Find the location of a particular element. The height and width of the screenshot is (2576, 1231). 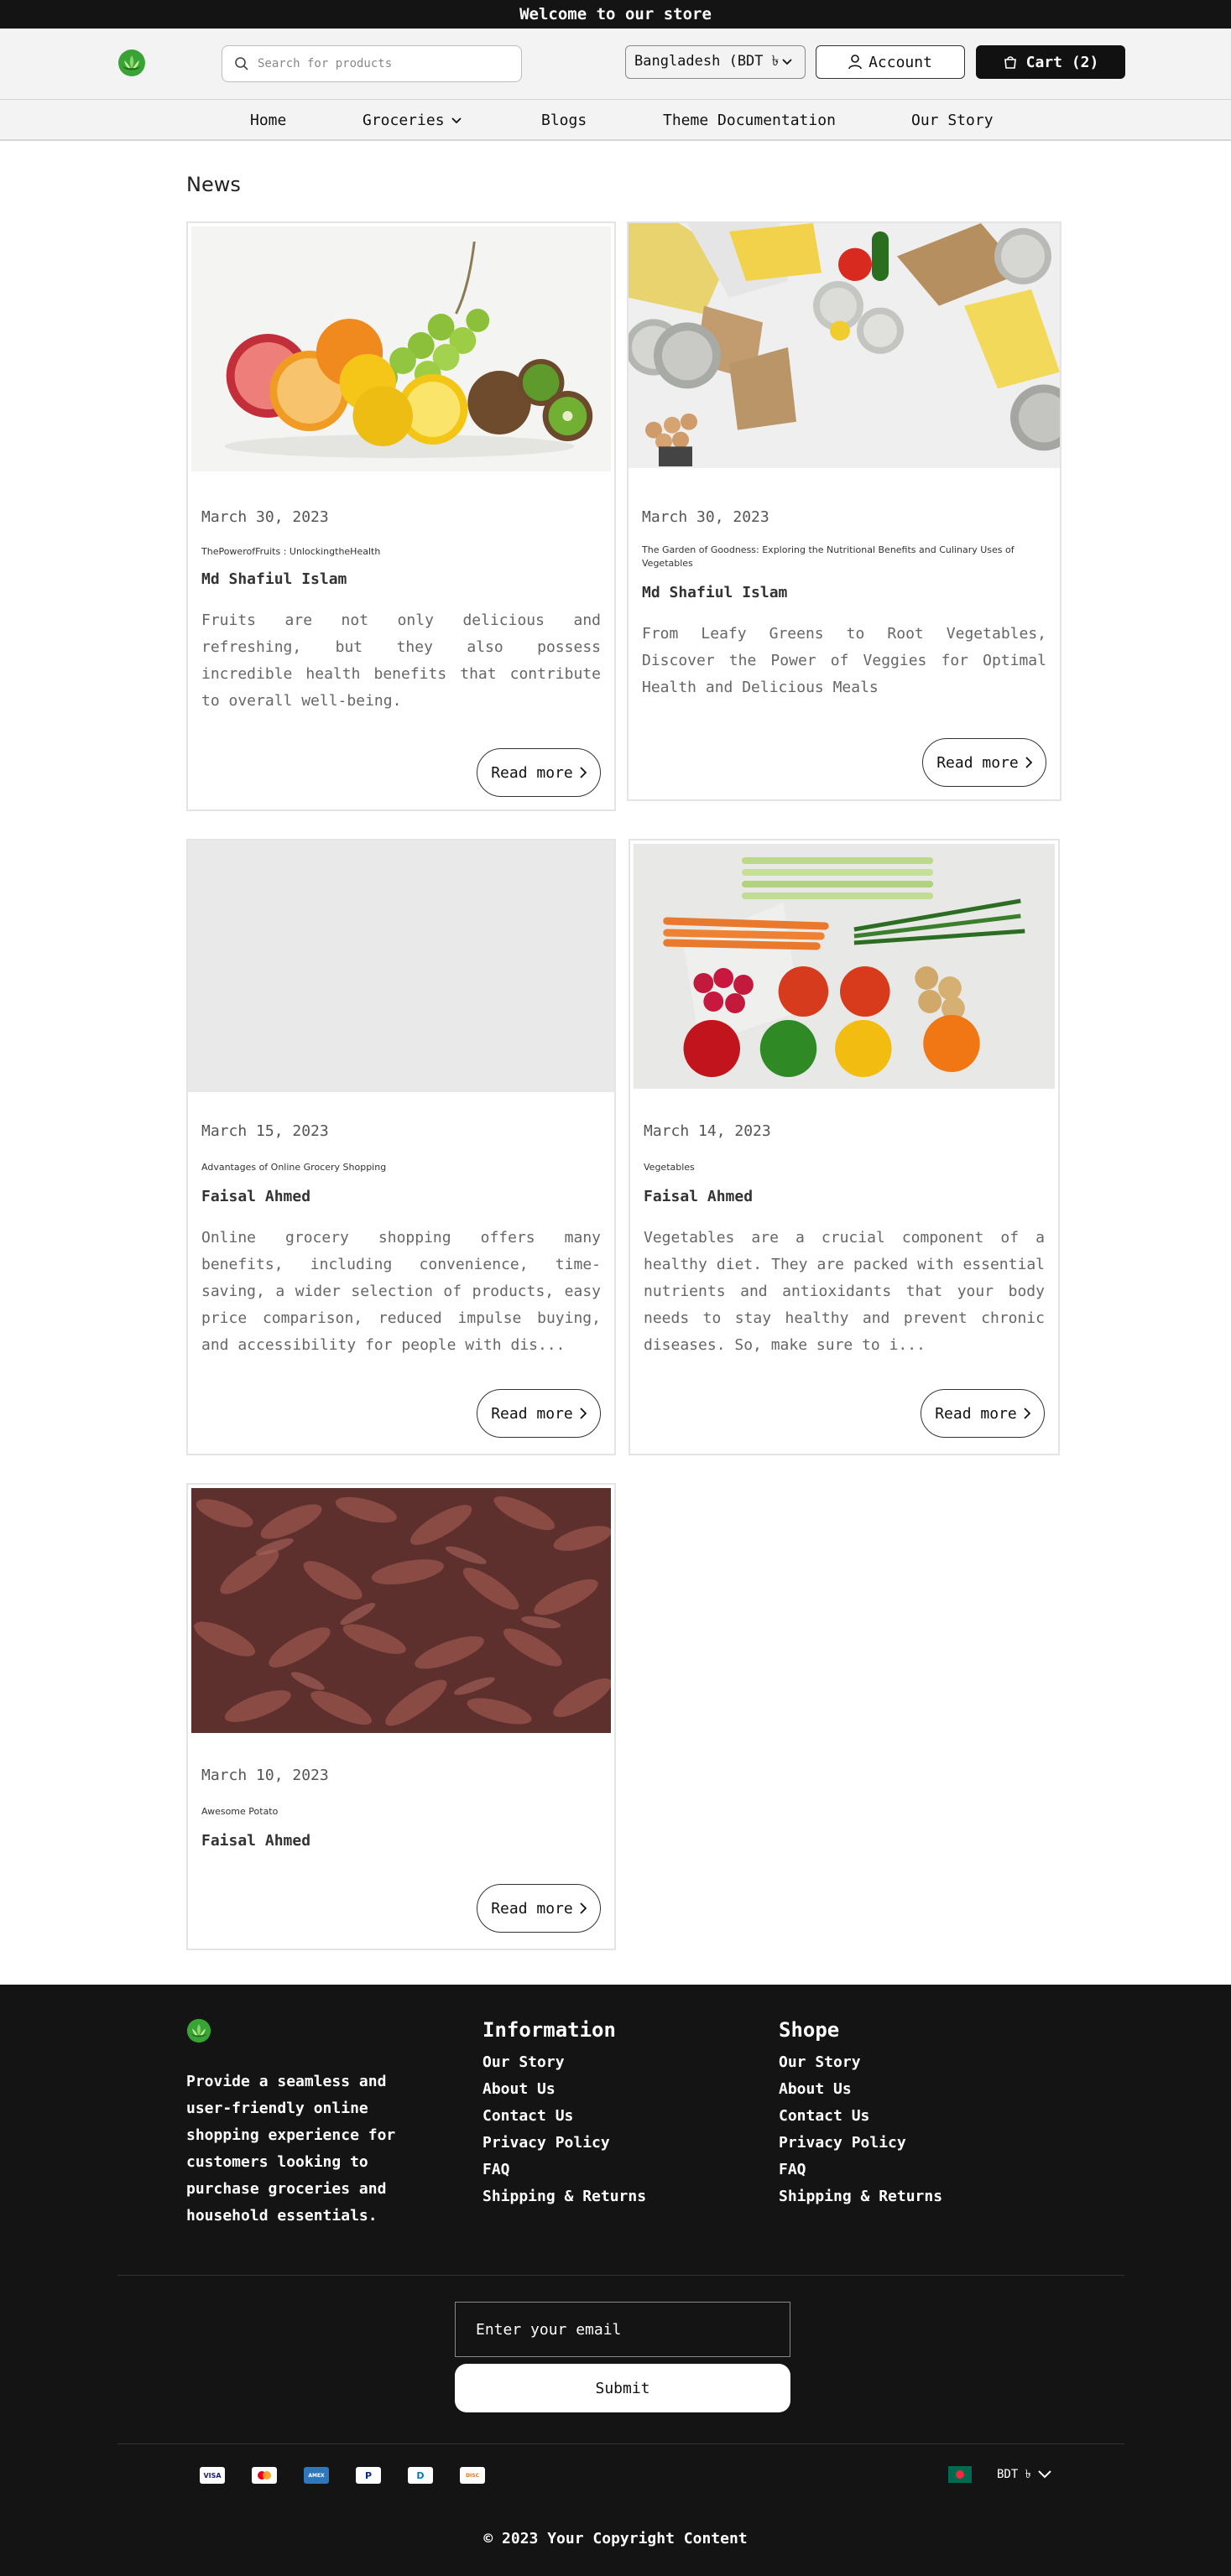

newsletter-submit-button: Submit is located at coordinates (622, 2388).